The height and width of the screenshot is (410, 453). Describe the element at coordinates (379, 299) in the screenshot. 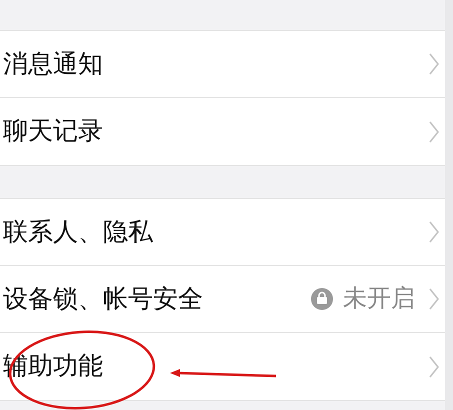

I see `status-value: 未开启` at that location.